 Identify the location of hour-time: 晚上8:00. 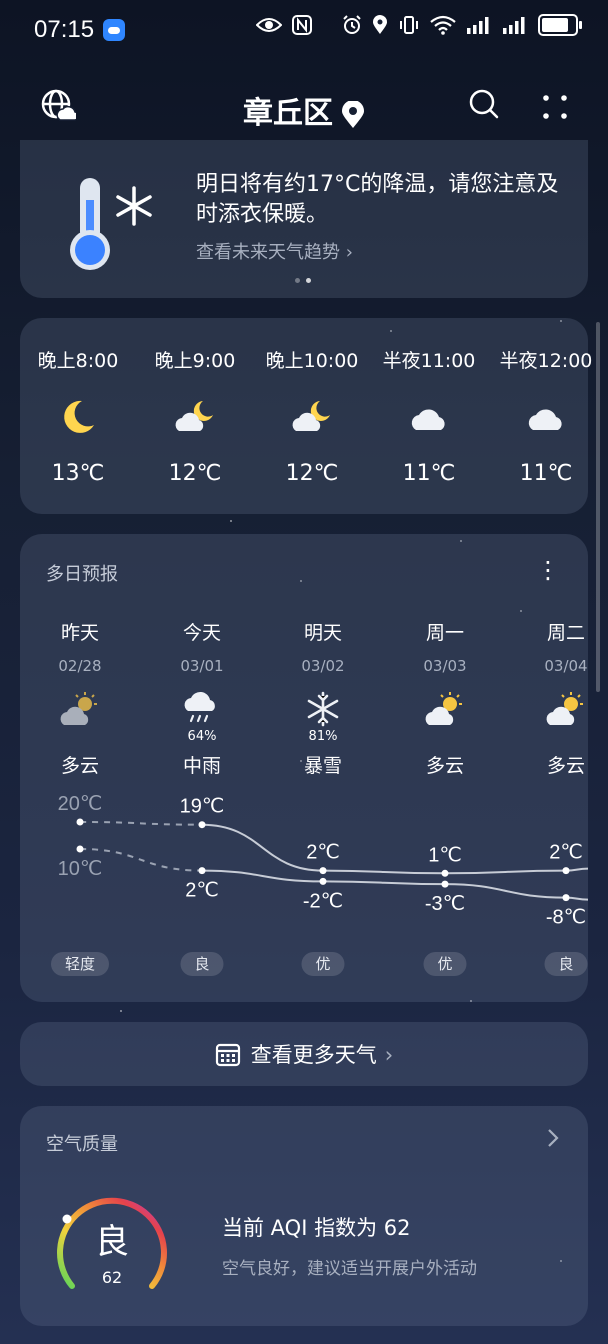
(78, 361).